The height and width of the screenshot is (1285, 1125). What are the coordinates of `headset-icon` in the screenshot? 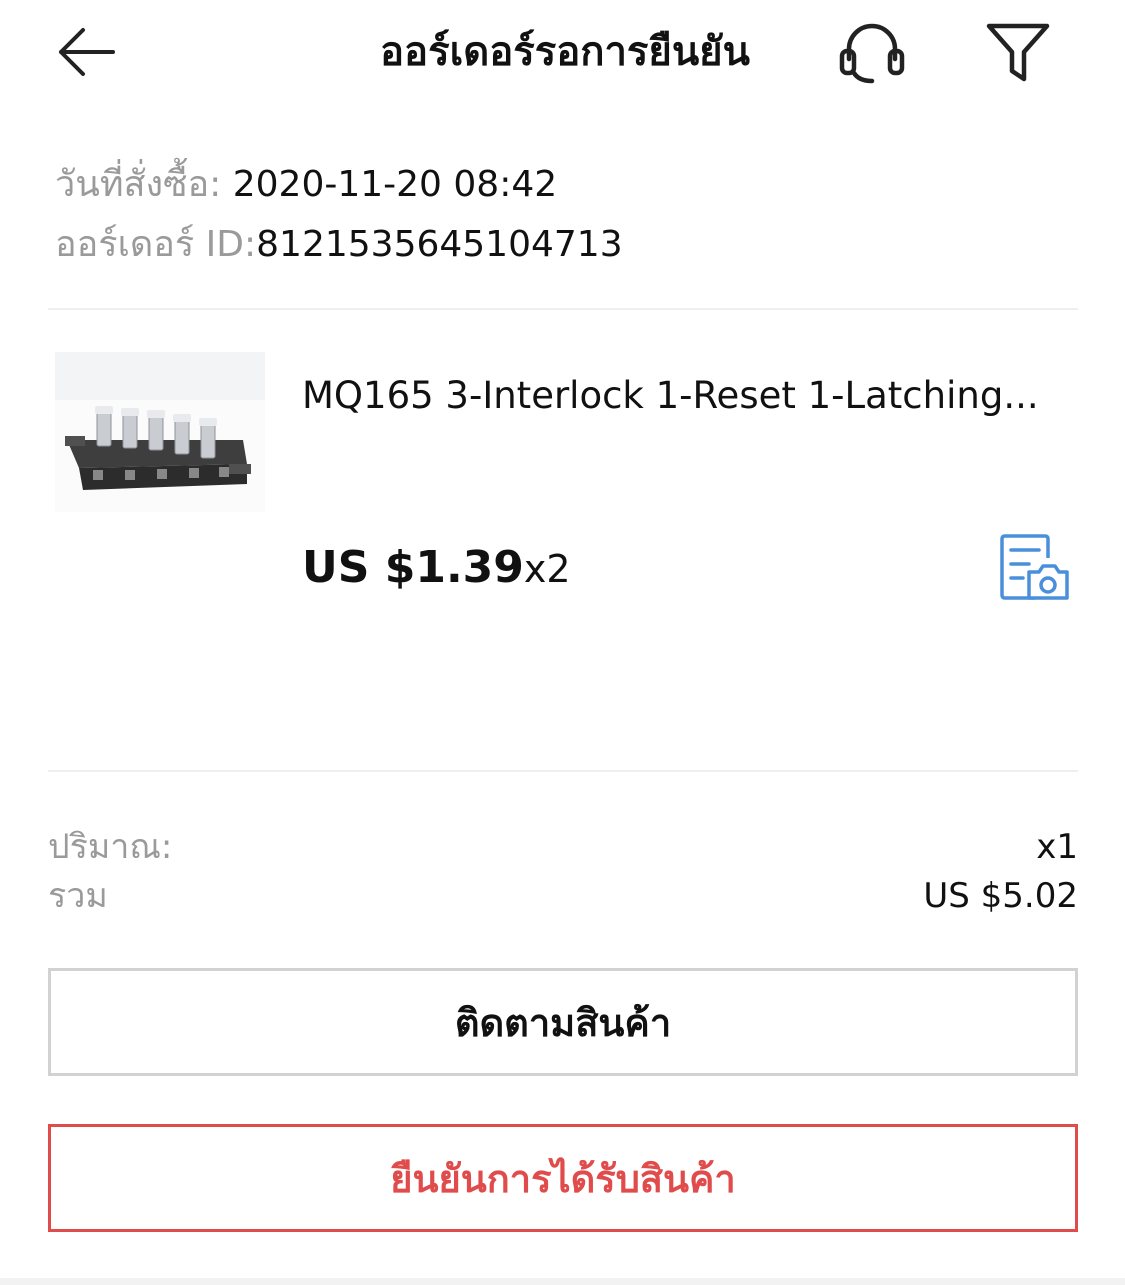 It's located at (872, 53).